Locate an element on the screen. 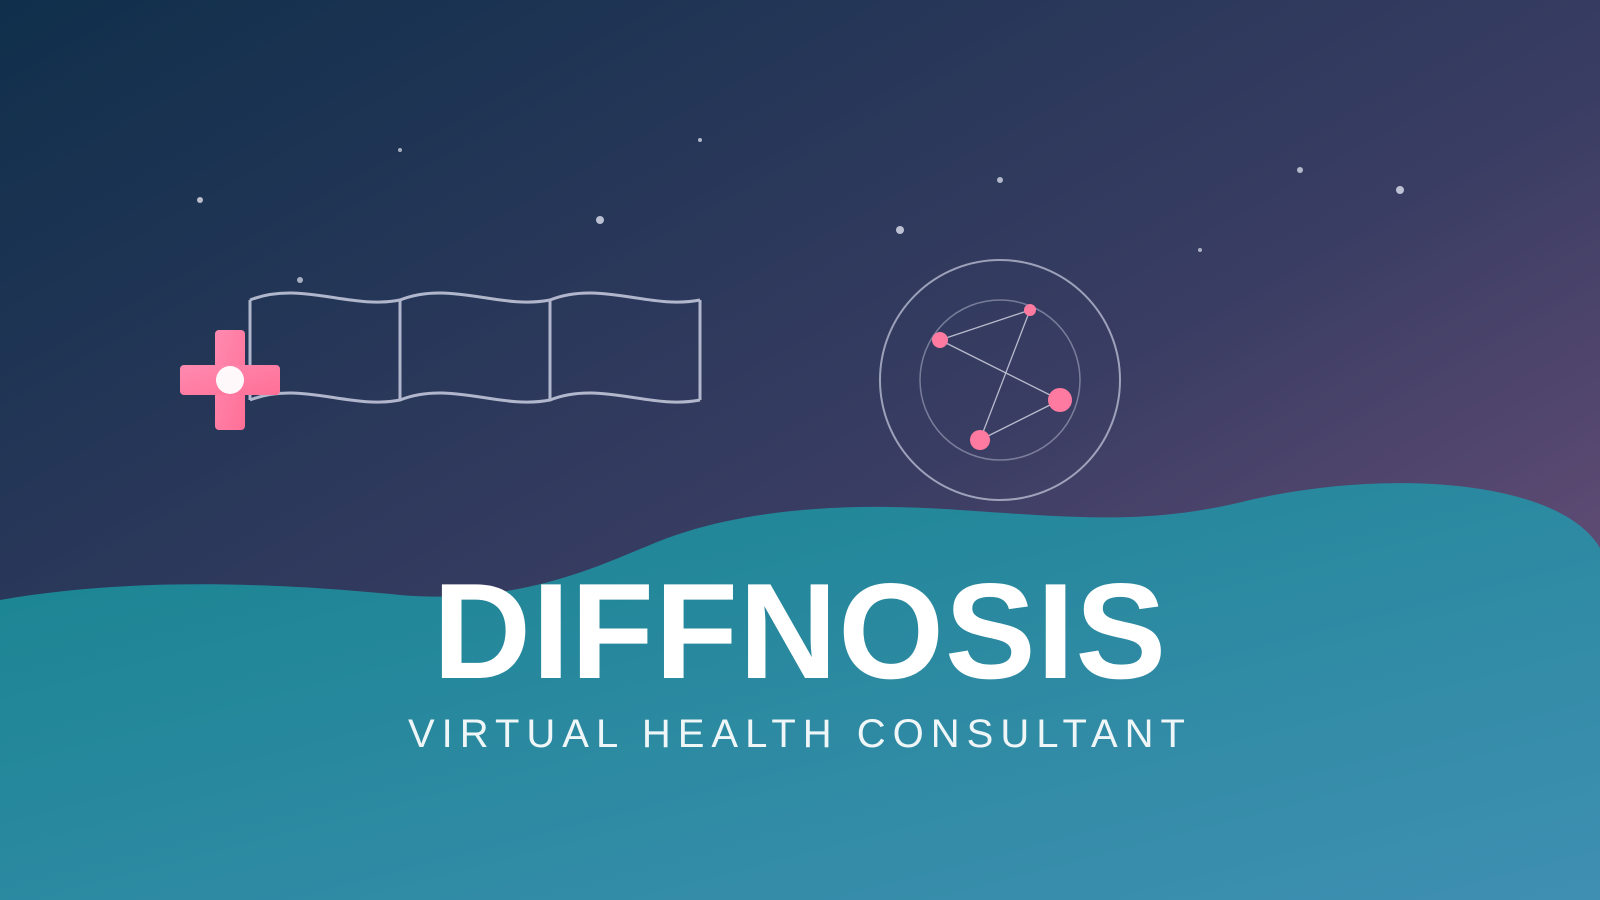 Image resolution: width=1600 pixels, height=900 pixels. cross-center-dot is located at coordinates (230, 380).